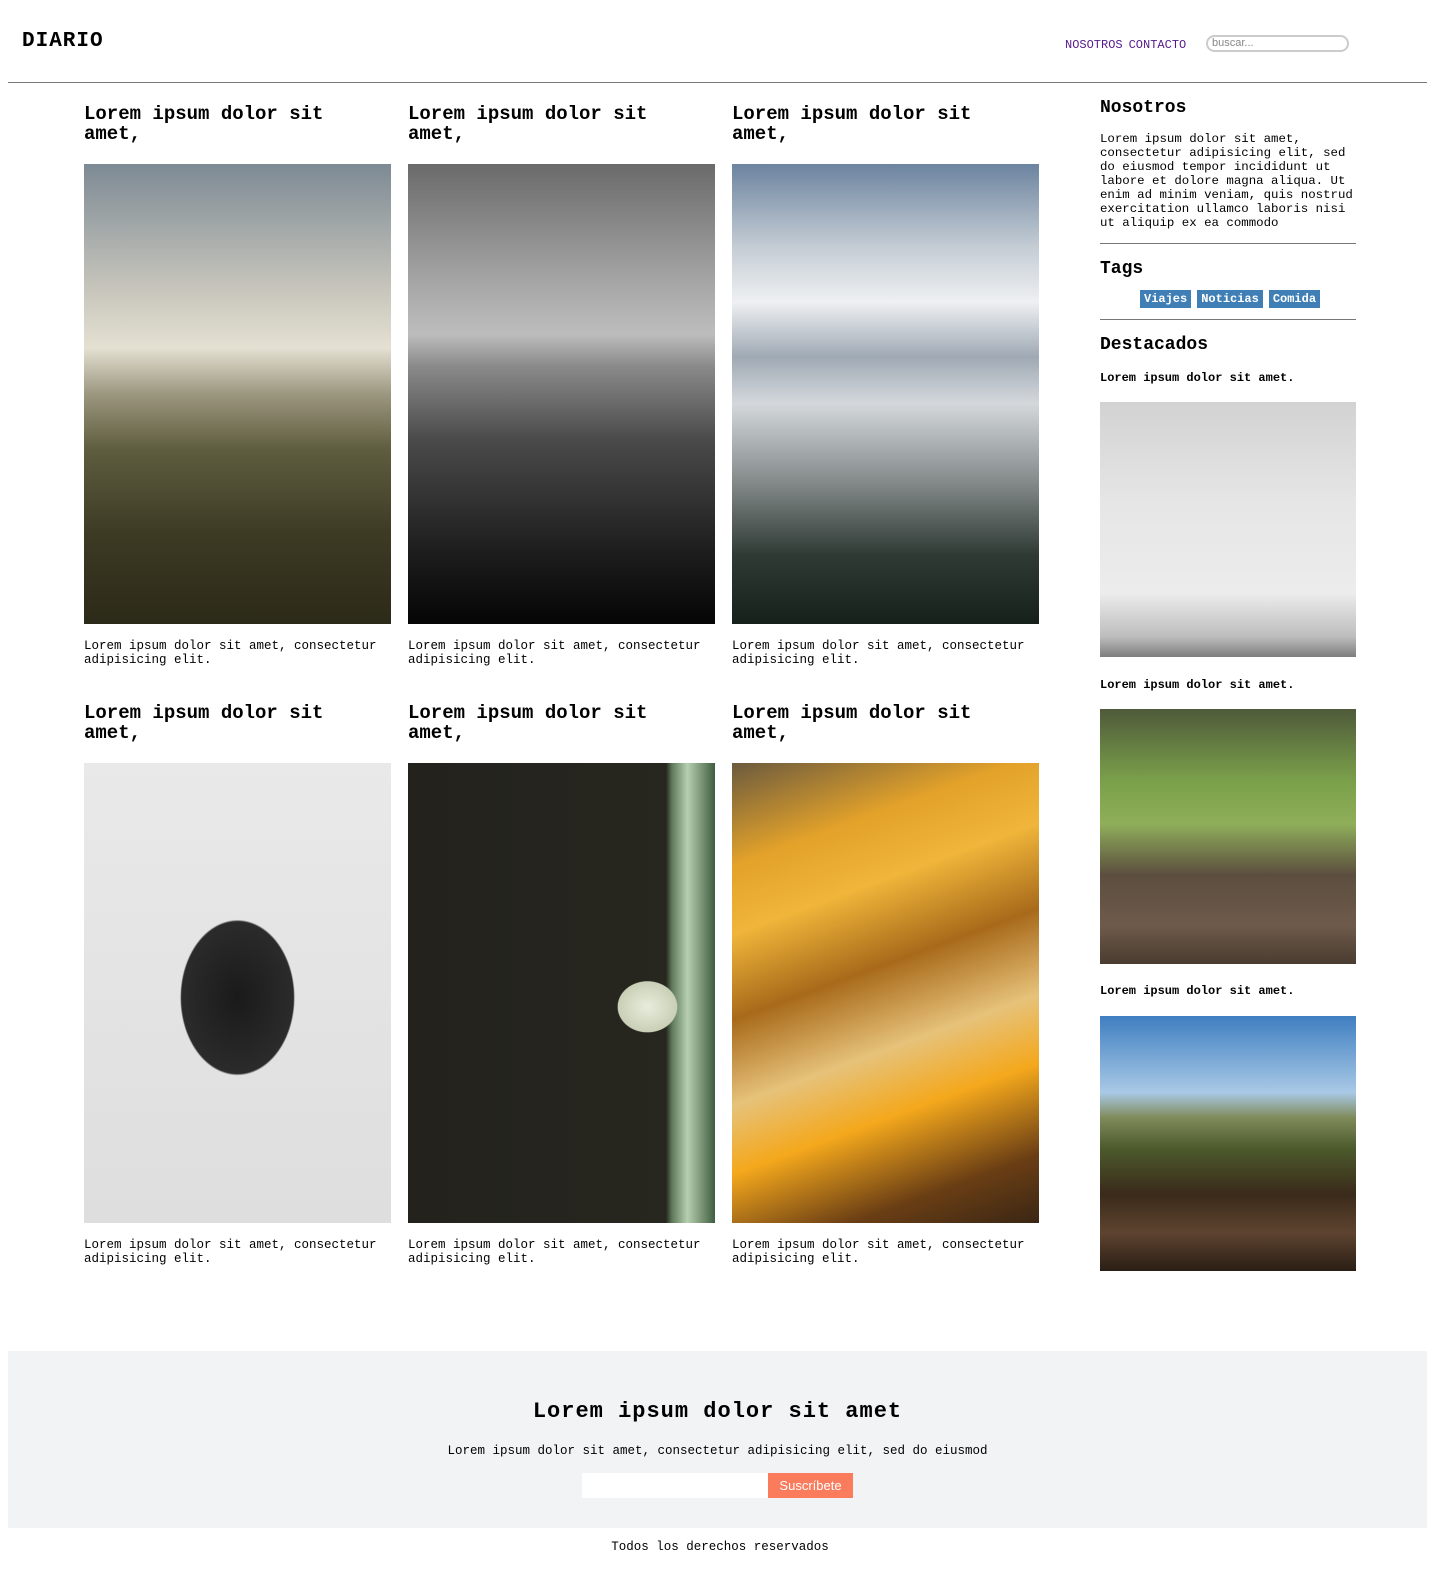  I want to click on copyright: Todos los derechos reservados, so click(720, 1547).